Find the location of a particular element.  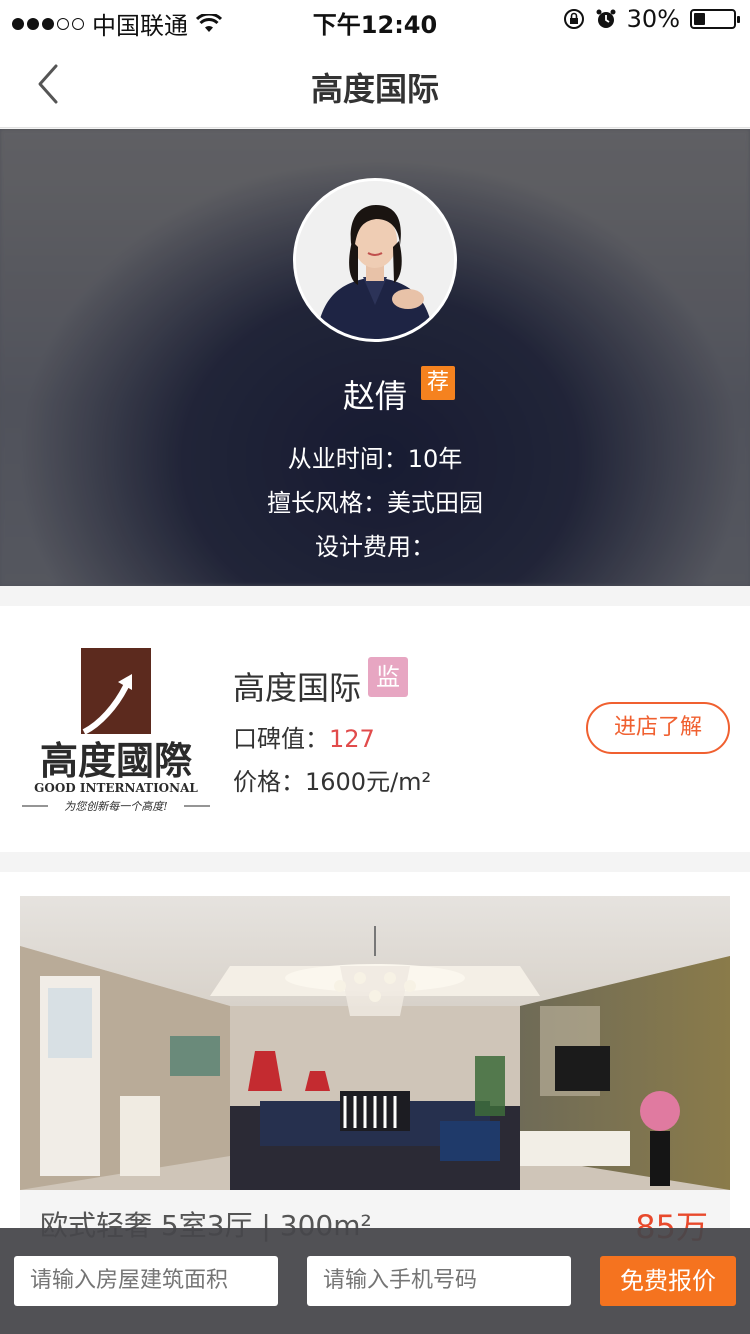

company-logo: 高度國際 GOOD INTERNATIONAL 为您创新每一个高度! is located at coordinates (116, 731).